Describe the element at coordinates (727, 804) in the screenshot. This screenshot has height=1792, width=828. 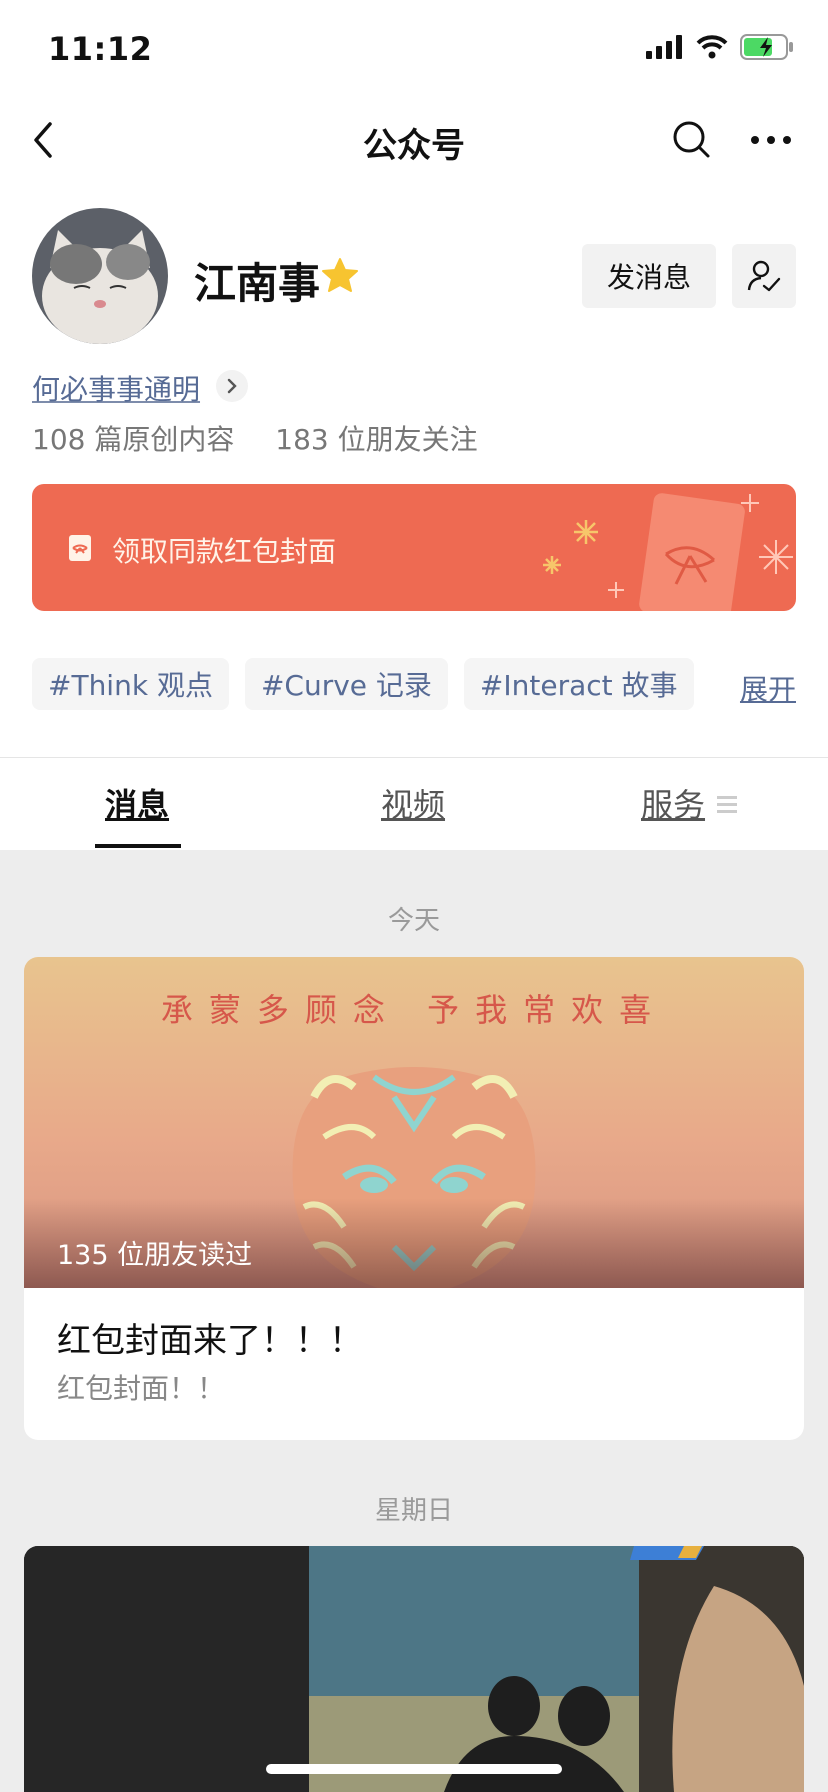
I see `menu-icon` at that location.